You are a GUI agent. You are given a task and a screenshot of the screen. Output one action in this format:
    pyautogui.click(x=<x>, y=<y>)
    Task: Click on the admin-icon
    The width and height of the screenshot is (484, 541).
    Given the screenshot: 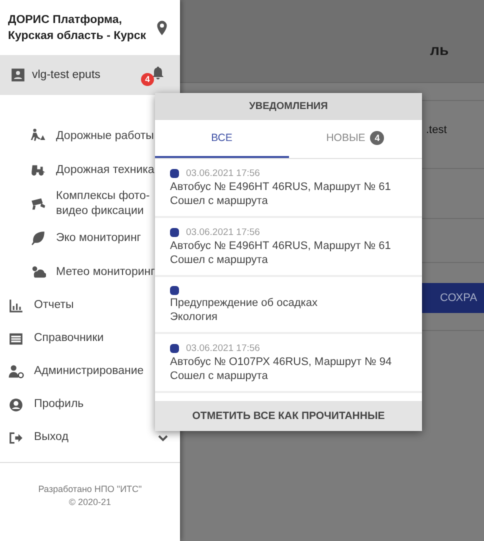 What is the action you would take?
    pyautogui.click(x=16, y=372)
    